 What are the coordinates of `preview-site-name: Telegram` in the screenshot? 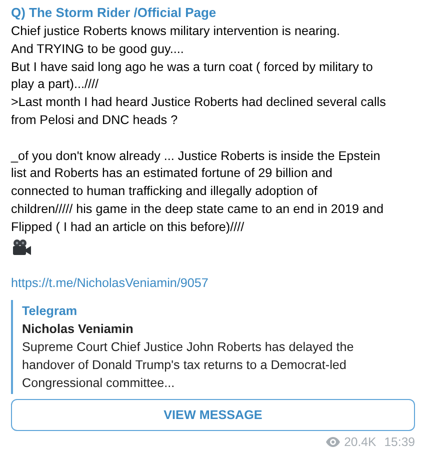 It's located at (50, 311).